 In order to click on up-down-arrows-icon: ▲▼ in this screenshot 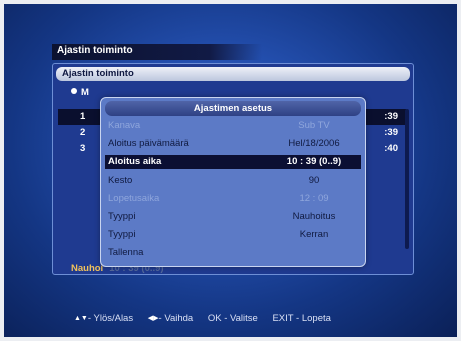, I will do `click(81, 318)`.